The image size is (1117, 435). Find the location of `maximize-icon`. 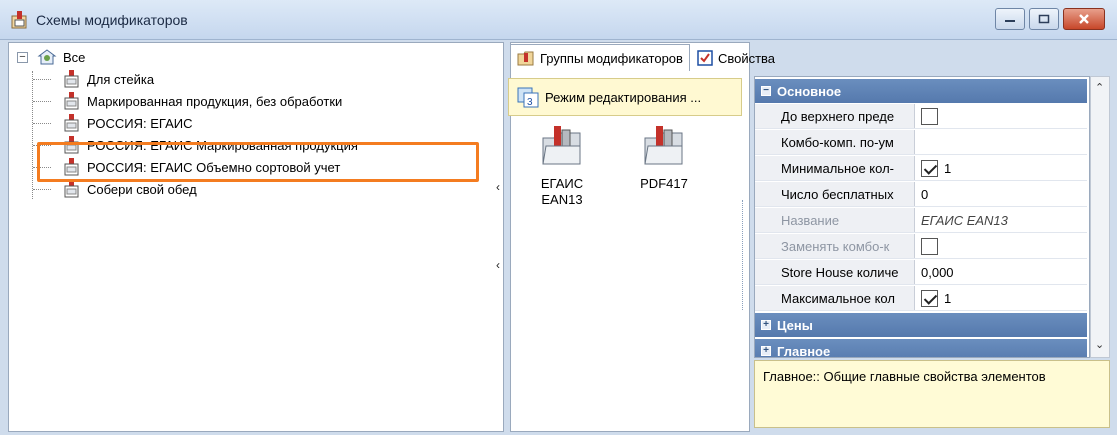

maximize-icon is located at coordinates (1044, 19).